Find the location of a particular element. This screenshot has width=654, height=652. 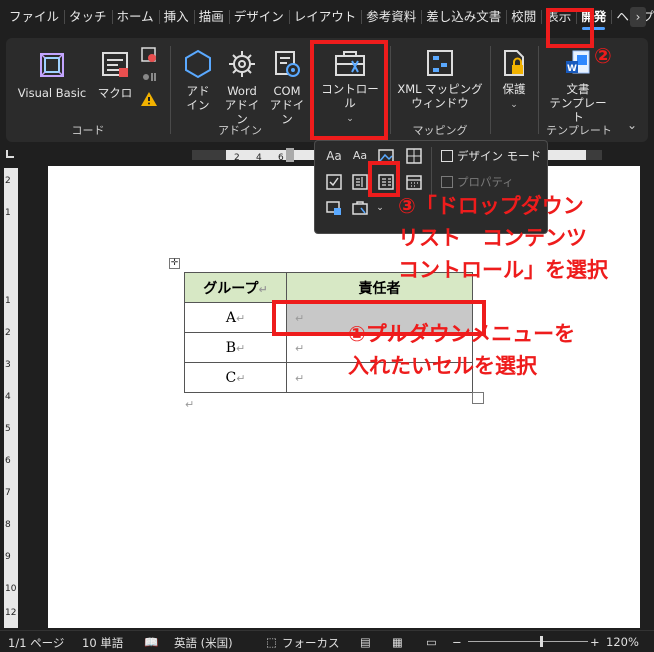

tab-insert: 挿入 is located at coordinates (176, 17).